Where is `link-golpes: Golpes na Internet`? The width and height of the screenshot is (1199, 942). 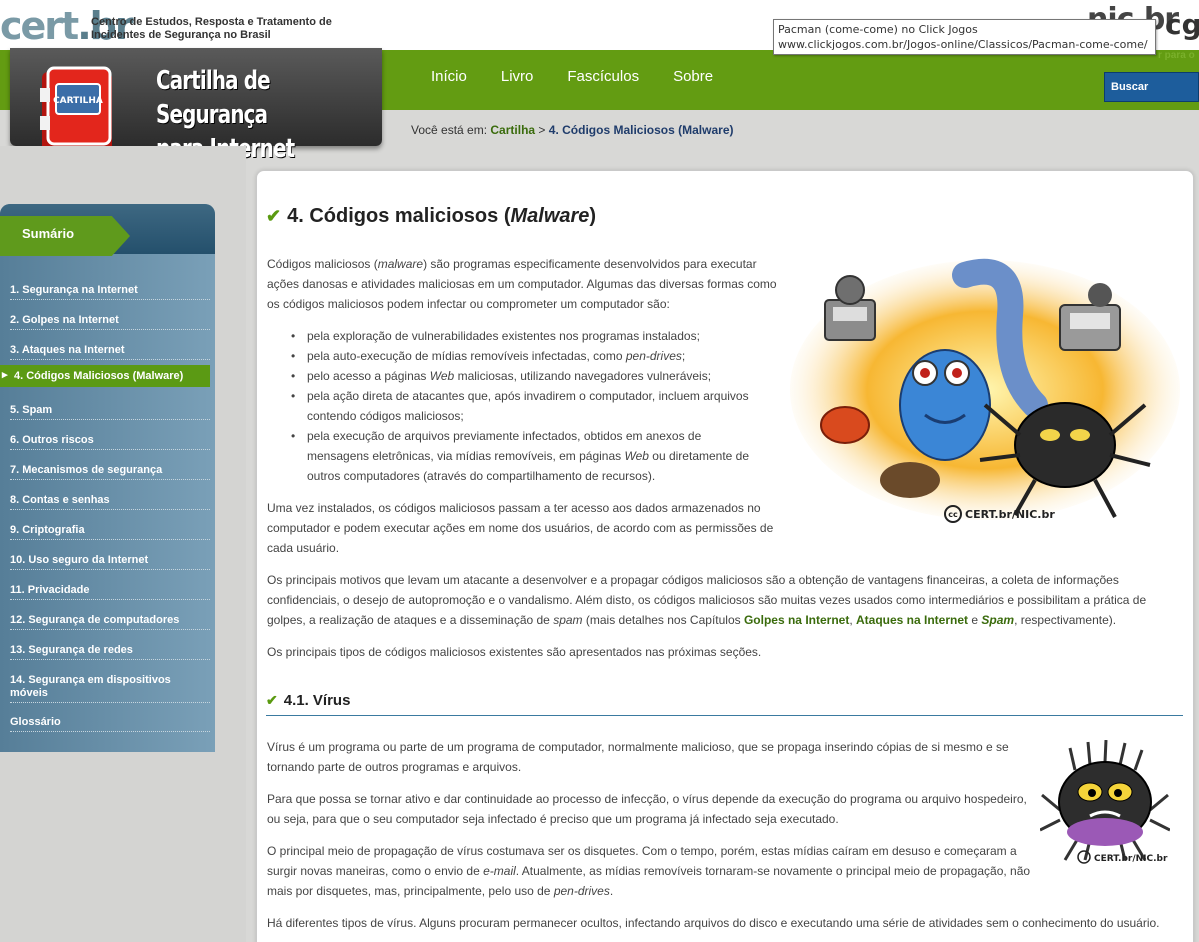 link-golpes: Golpes na Internet is located at coordinates (796, 620).